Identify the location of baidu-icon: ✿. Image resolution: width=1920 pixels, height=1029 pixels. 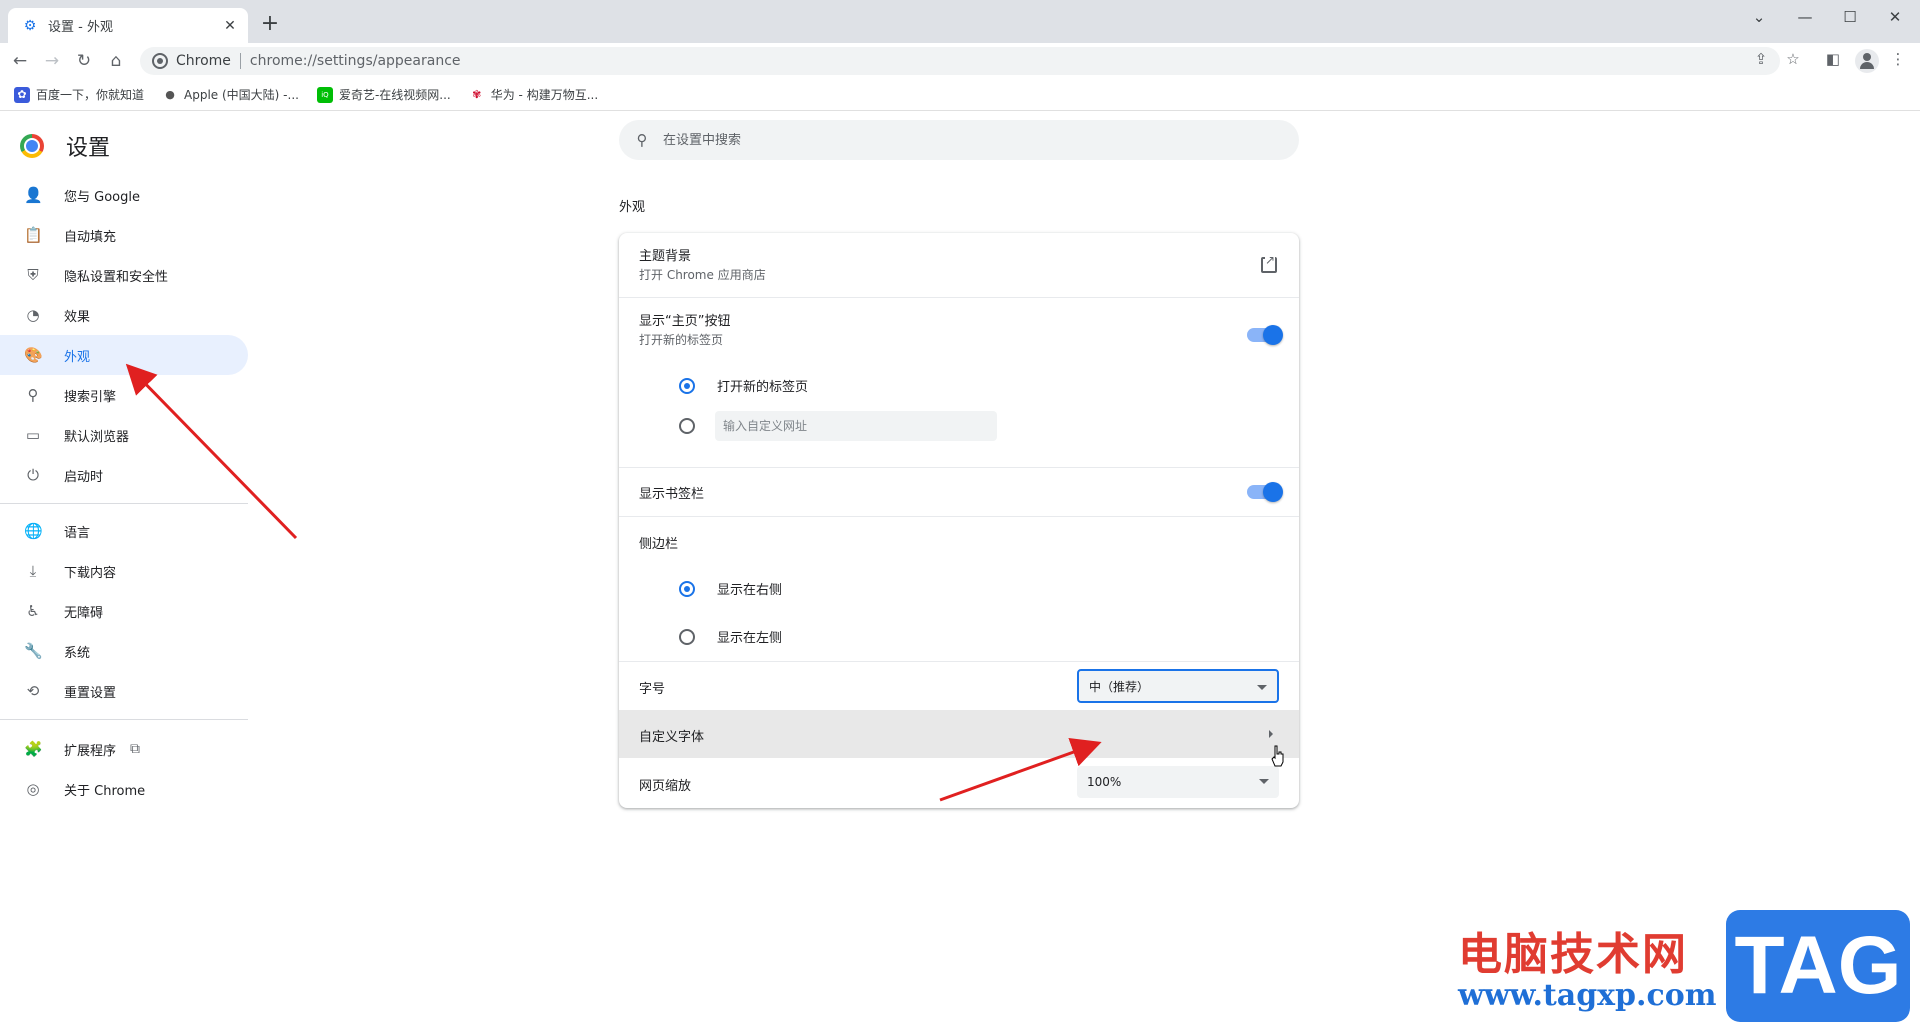
(22, 94).